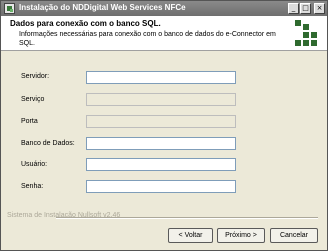 This screenshot has width=328, height=251. Describe the element at coordinates (32, 186) in the screenshot. I see `password-label: Senha:` at that location.